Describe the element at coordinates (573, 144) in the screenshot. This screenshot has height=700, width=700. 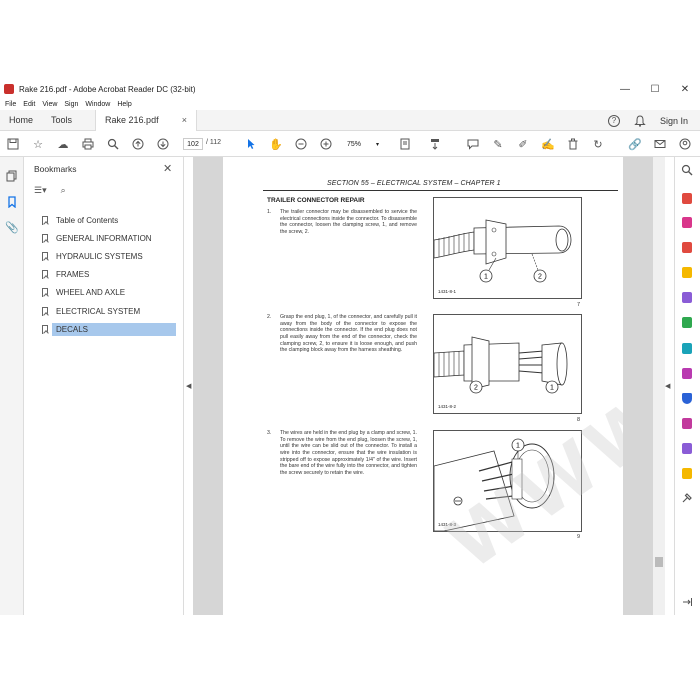
I see `delete-icon` at that location.